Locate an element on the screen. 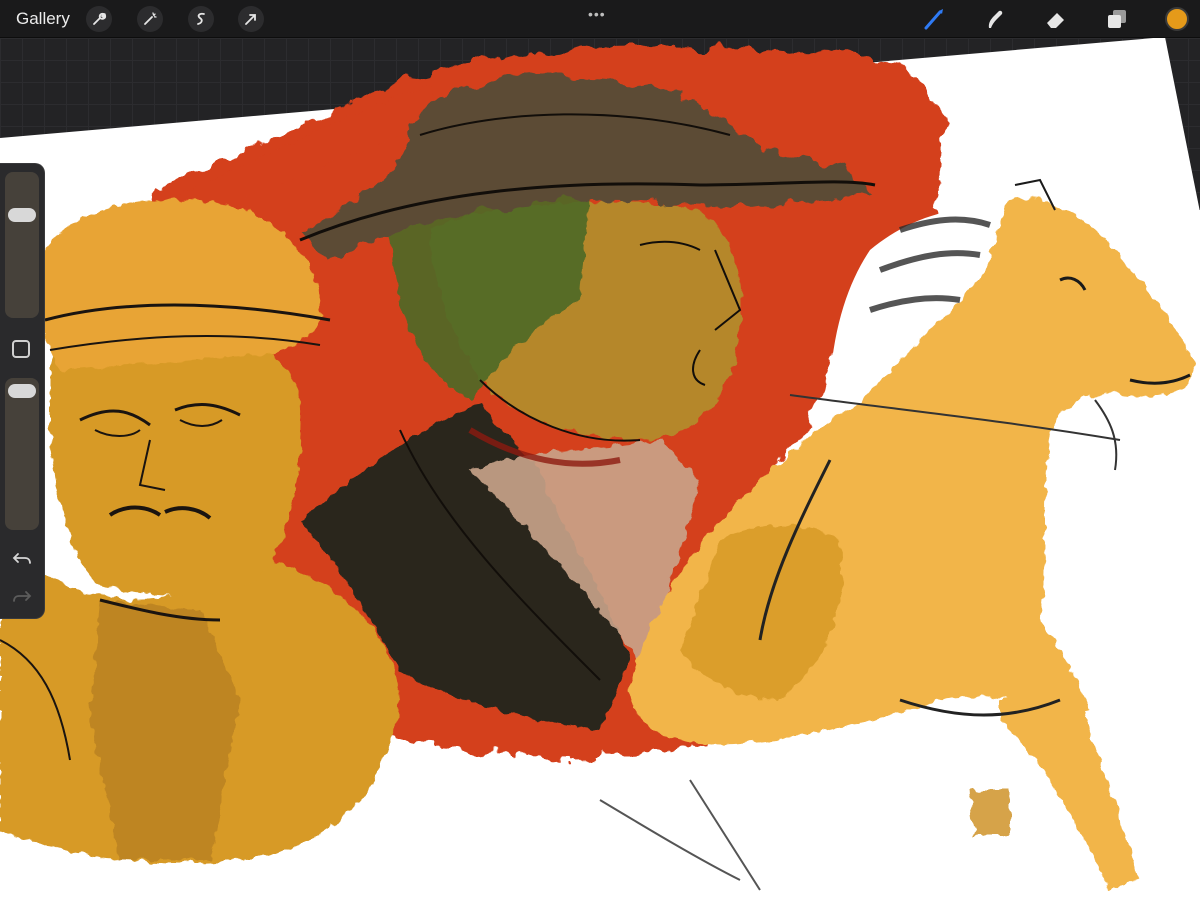  color-picker-button is located at coordinates (1177, 19).